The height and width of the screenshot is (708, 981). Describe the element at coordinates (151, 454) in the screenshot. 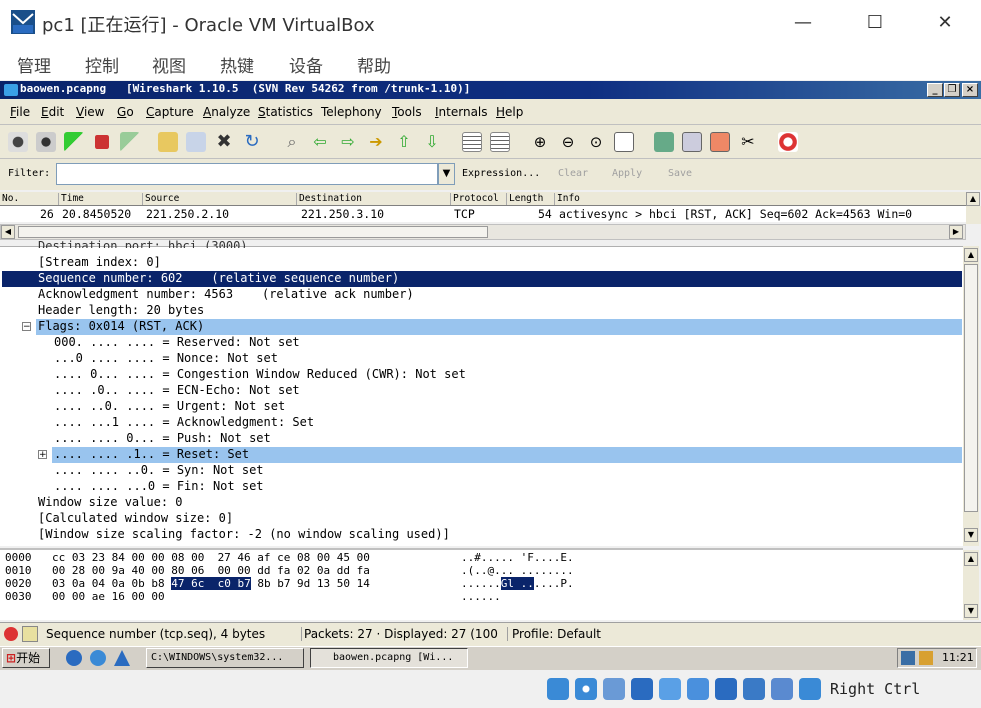

I see `flag-line: .... .... .1.. = Reset: Set` at that location.